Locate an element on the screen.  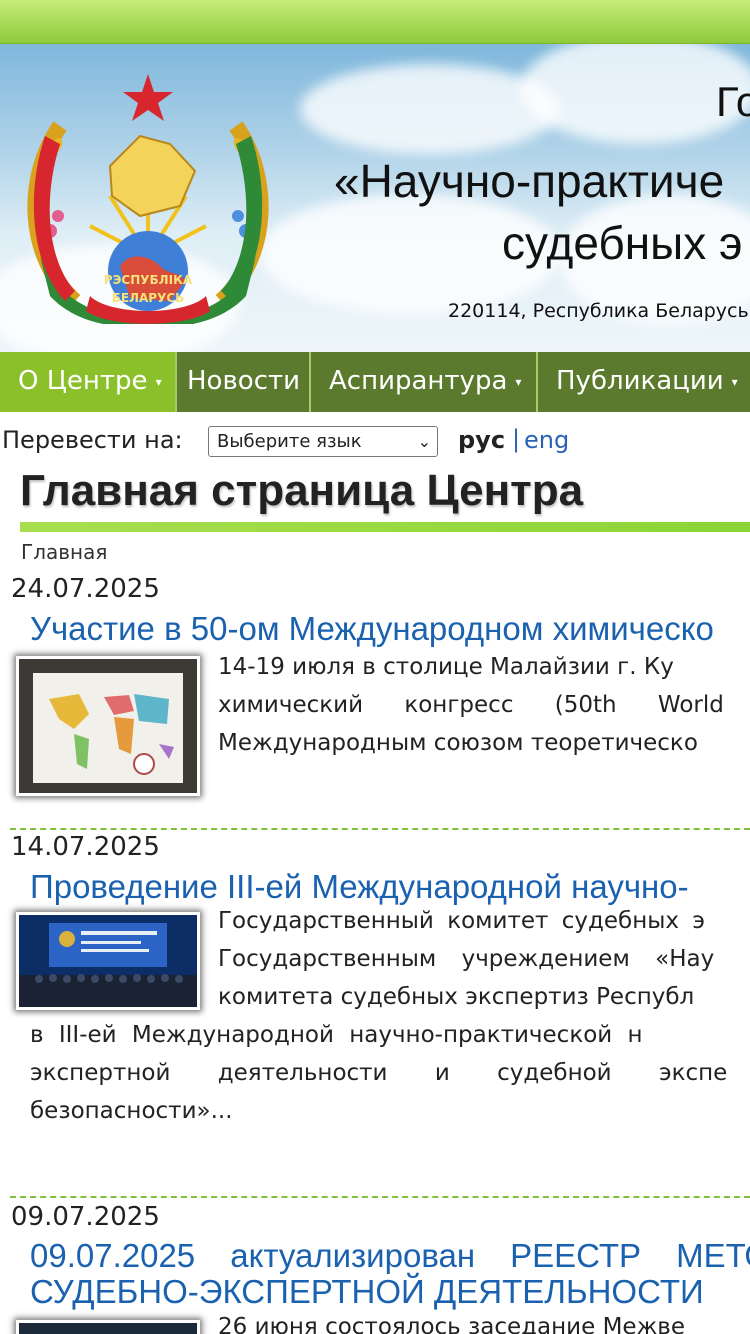
nav-item-postgraduate: Аспирантура ▾ is located at coordinates (424, 382).